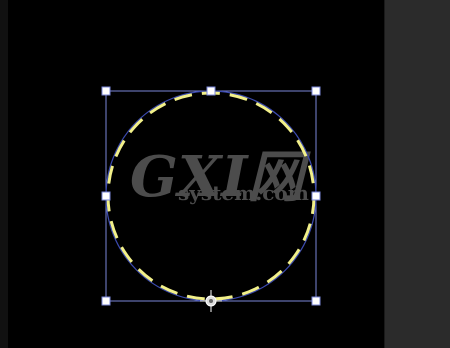 This screenshot has width=450, height=348. I want to click on handle-top-left, so click(106, 91).